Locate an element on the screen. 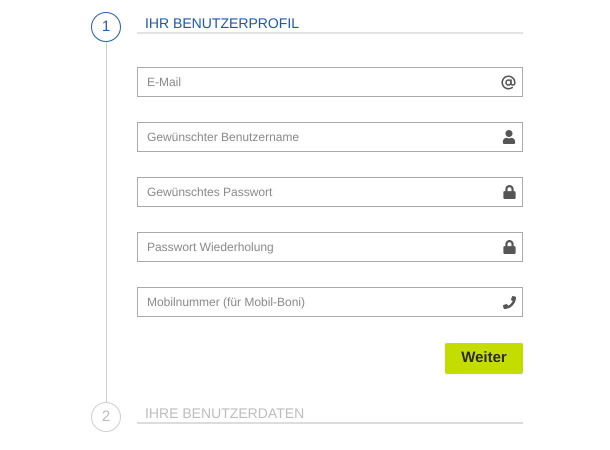 The height and width of the screenshot is (450, 610). next-button: Weiter is located at coordinates (484, 358).